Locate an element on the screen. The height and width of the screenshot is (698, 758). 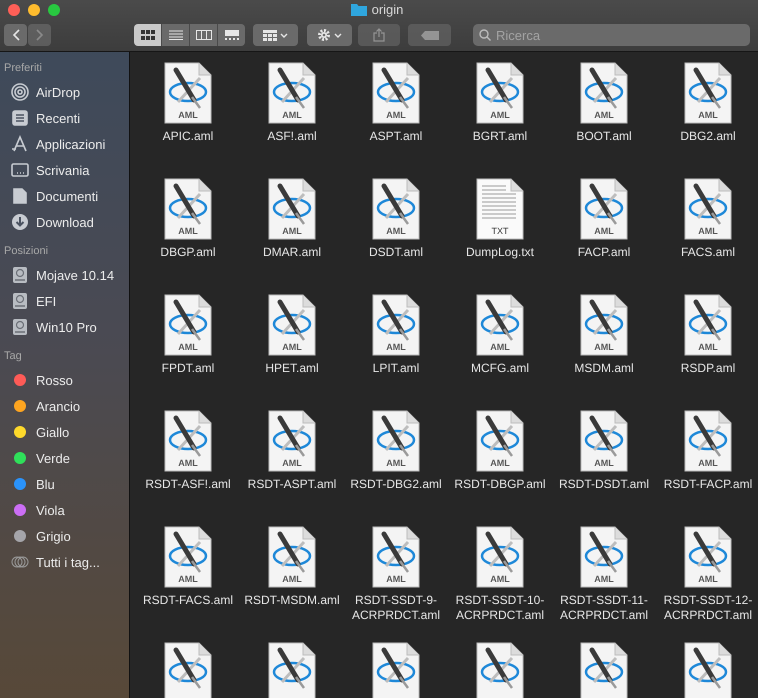
sidebar-item: Documenti is located at coordinates (64, 196).